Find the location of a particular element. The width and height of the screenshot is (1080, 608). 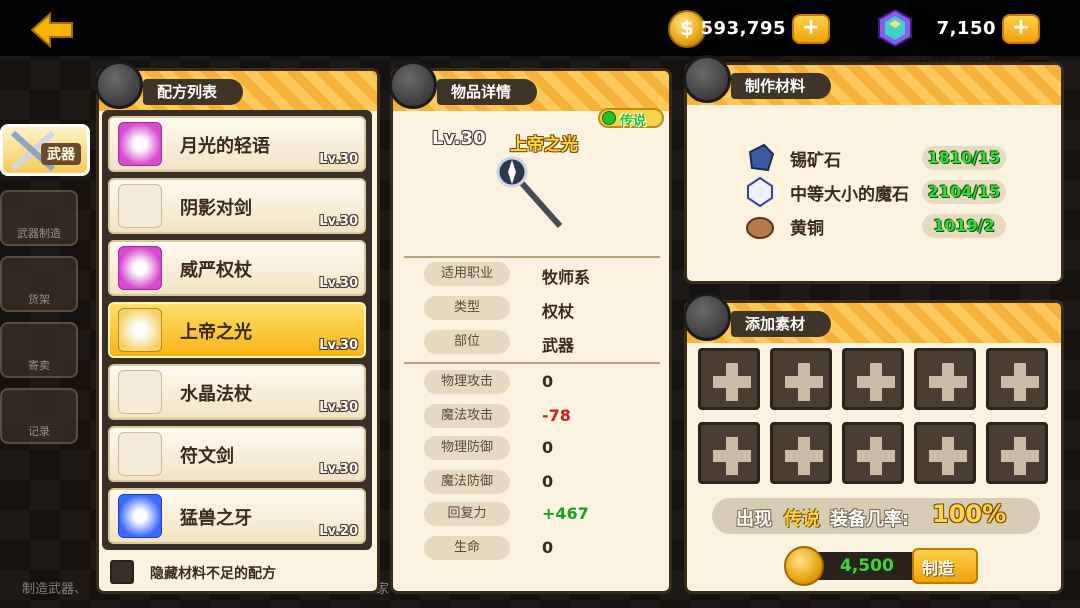

tab-weapon-crafting: 武器制造 is located at coordinates (39, 218).